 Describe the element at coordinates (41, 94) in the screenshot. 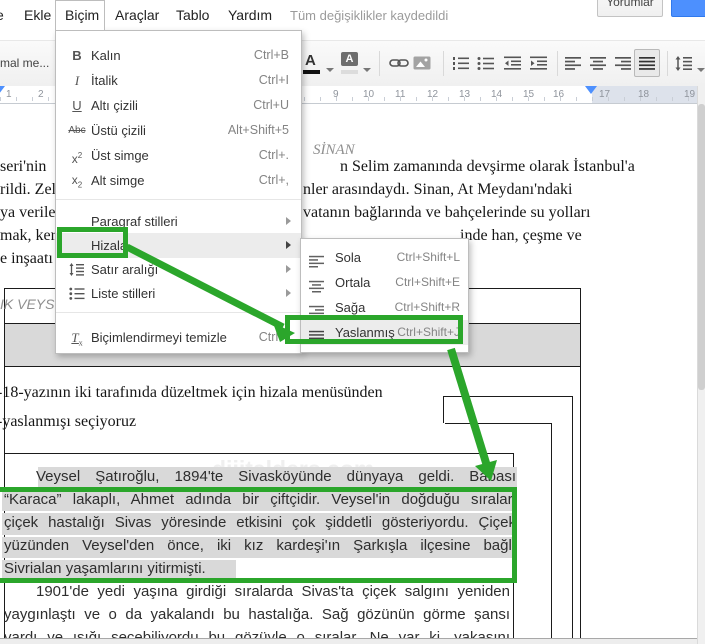

I see `ruler-number: 2` at that location.